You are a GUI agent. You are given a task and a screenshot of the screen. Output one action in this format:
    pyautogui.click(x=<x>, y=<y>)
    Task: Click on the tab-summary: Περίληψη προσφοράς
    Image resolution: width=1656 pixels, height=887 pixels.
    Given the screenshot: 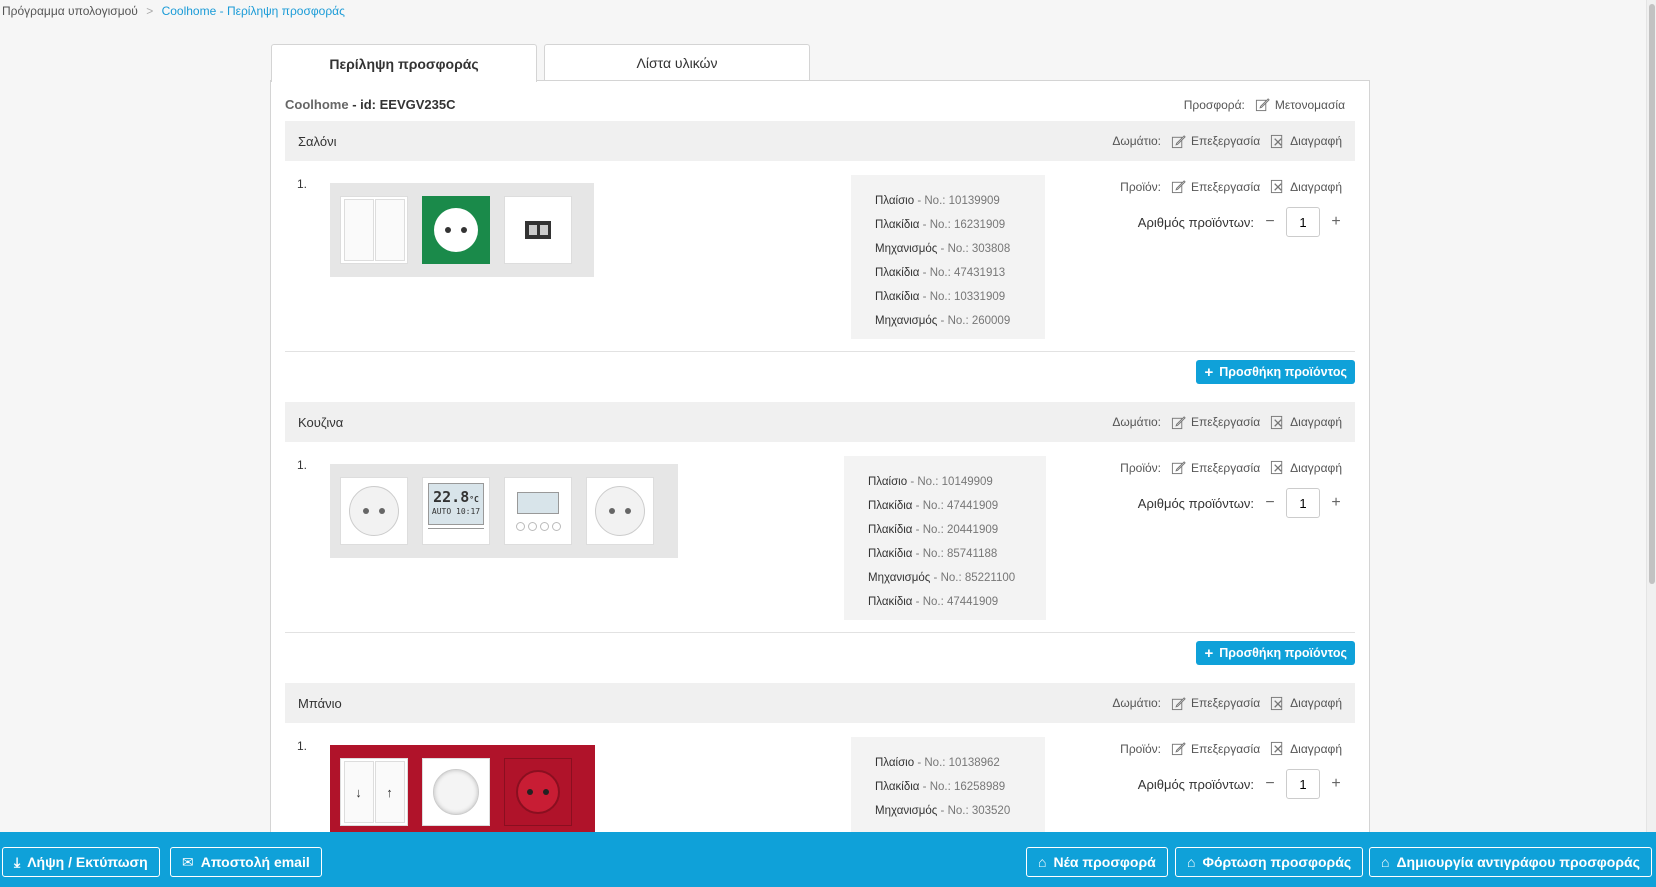 What is the action you would take?
    pyautogui.click(x=404, y=63)
    